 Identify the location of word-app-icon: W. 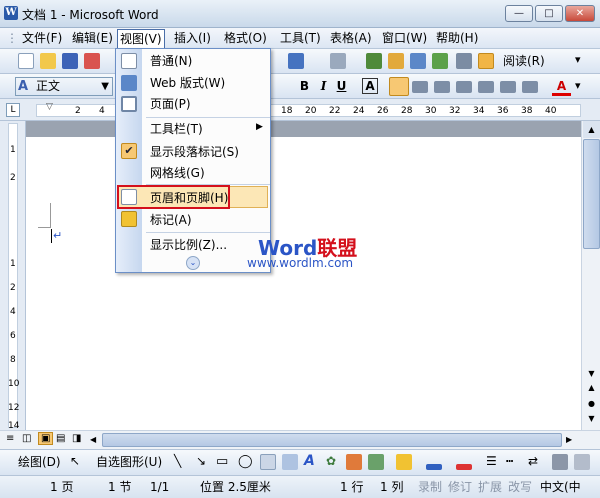
(11, 13).